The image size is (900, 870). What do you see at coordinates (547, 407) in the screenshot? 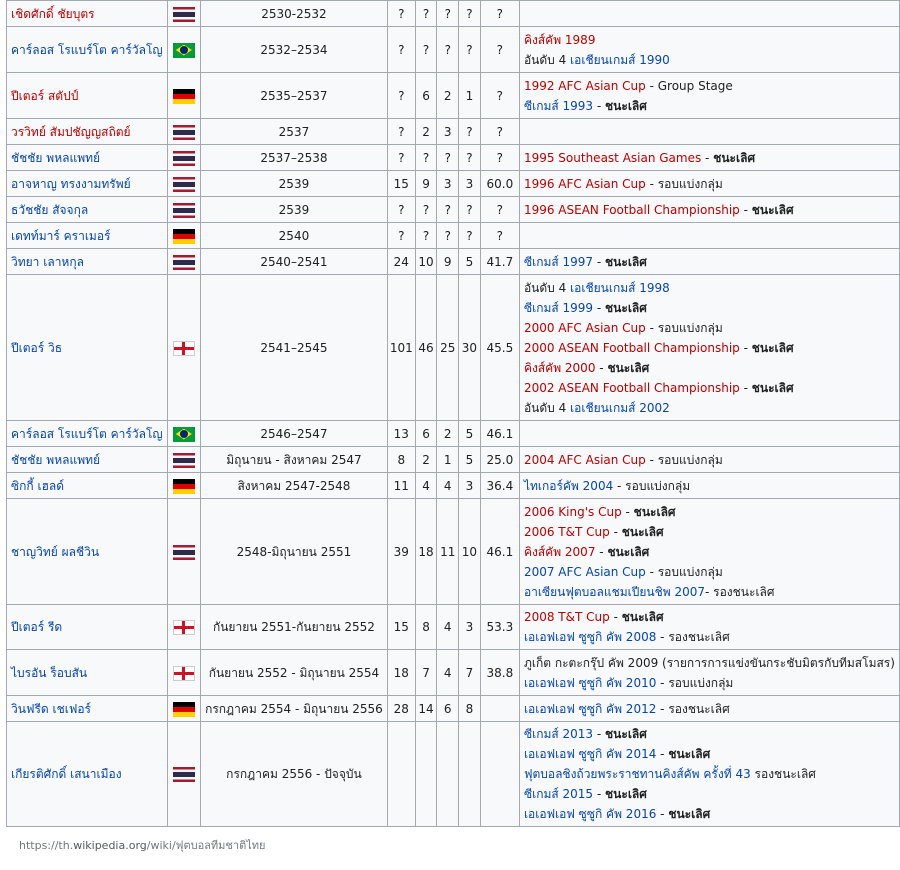
I see `achievement-text: อันดับ 4` at bounding box center [547, 407].